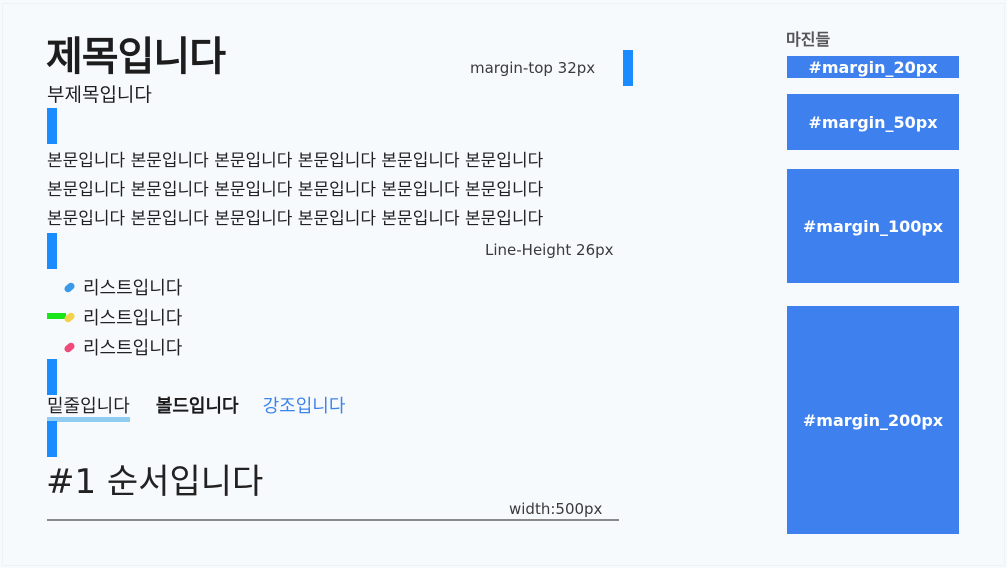 This screenshot has width=1007, height=568. Describe the element at coordinates (88, 408) in the screenshot. I see `underlined-text: 밑줄입니다` at that location.